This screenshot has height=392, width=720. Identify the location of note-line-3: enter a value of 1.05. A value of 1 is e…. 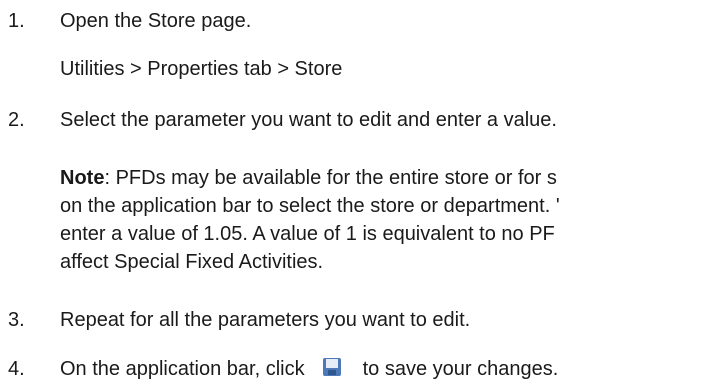
(307, 234).